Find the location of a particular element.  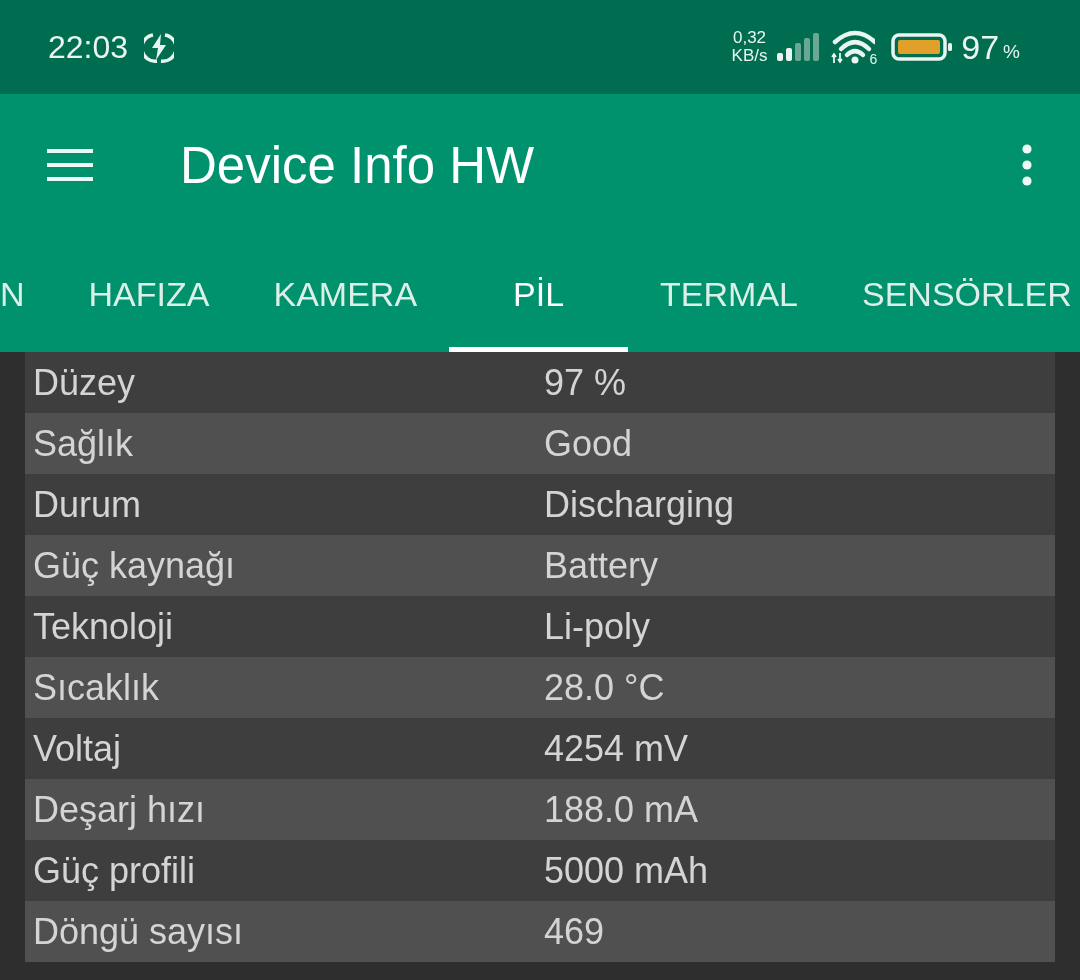

row-value: Discharging is located at coordinates (639, 504).